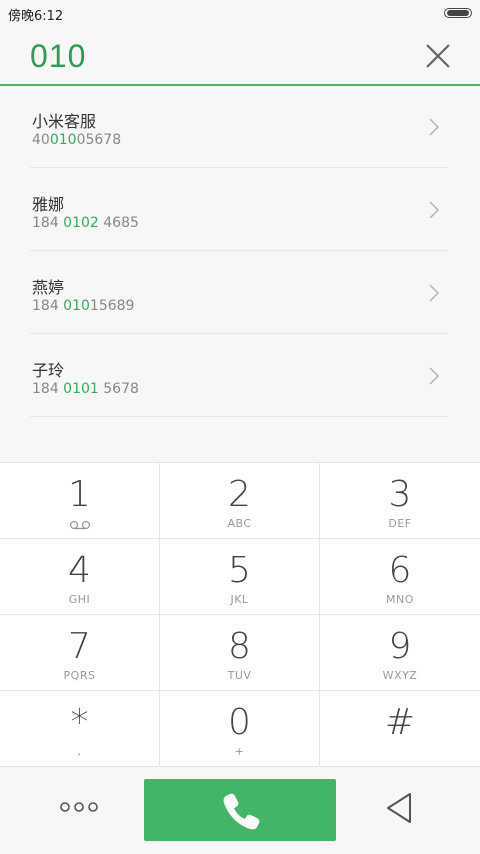  I want to click on key-letters: JKL, so click(239, 599).